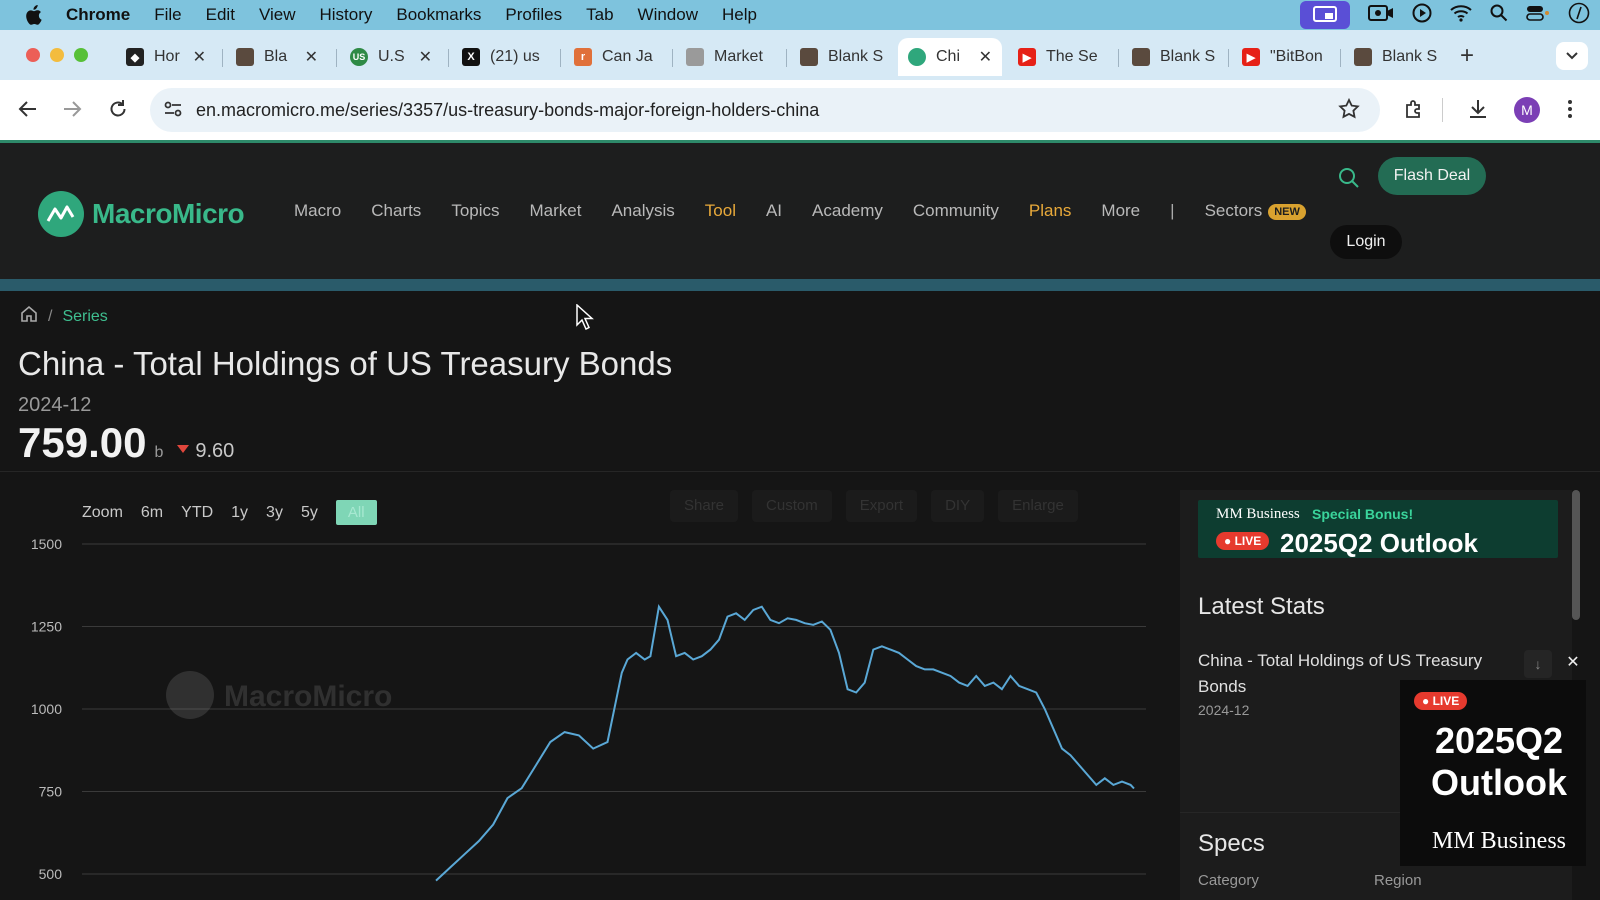 The width and height of the screenshot is (1600, 900). I want to click on spotlight-search-icon, so click(1499, 15).